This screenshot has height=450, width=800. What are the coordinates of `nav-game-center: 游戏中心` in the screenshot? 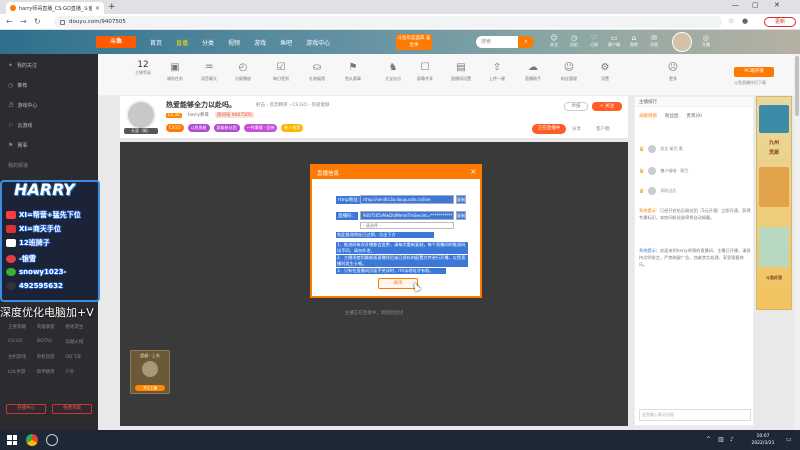 It's located at (318, 42).